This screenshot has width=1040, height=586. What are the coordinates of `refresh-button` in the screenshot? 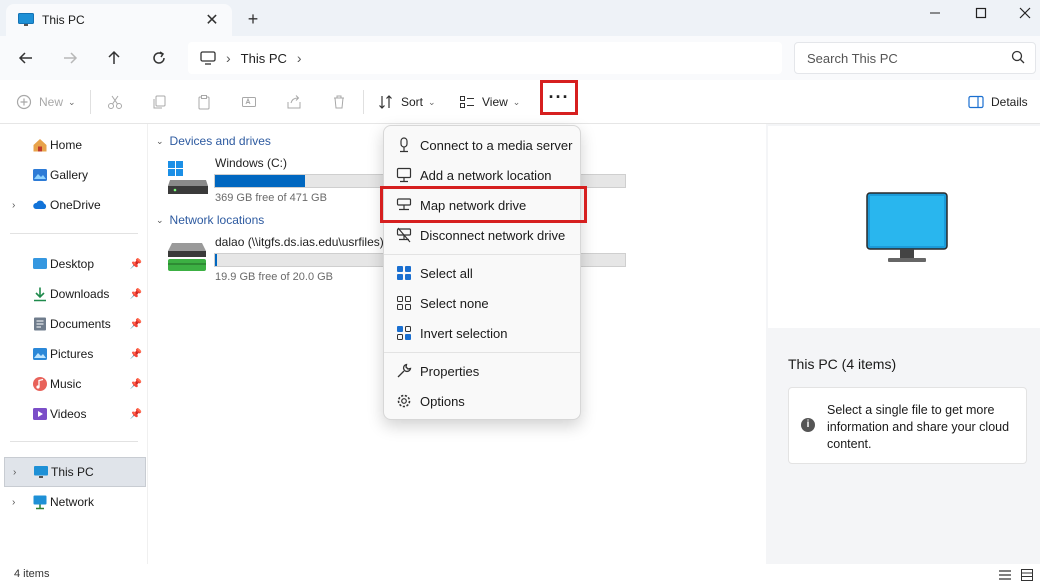 It's located at (159, 58).